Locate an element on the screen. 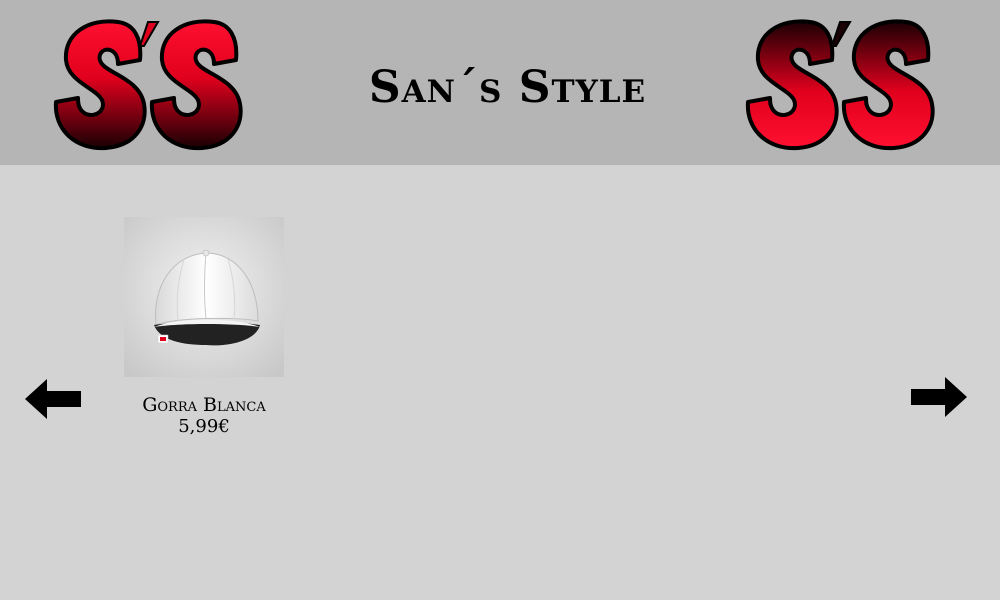 The height and width of the screenshot is (600, 1000). site-logo-left is located at coordinates (148, 85).